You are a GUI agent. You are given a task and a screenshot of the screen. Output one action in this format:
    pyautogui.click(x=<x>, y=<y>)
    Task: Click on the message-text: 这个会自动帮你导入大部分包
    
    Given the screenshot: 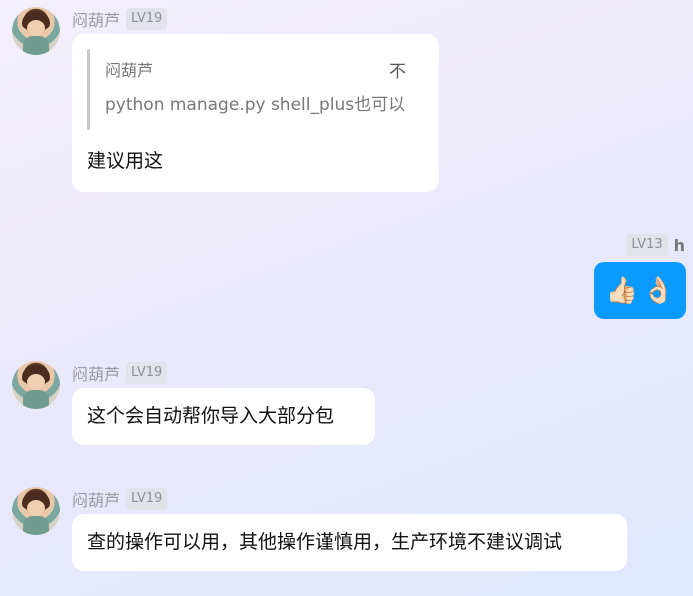 What is the action you would take?
    pyautogui.click(x=211, y=416)
    